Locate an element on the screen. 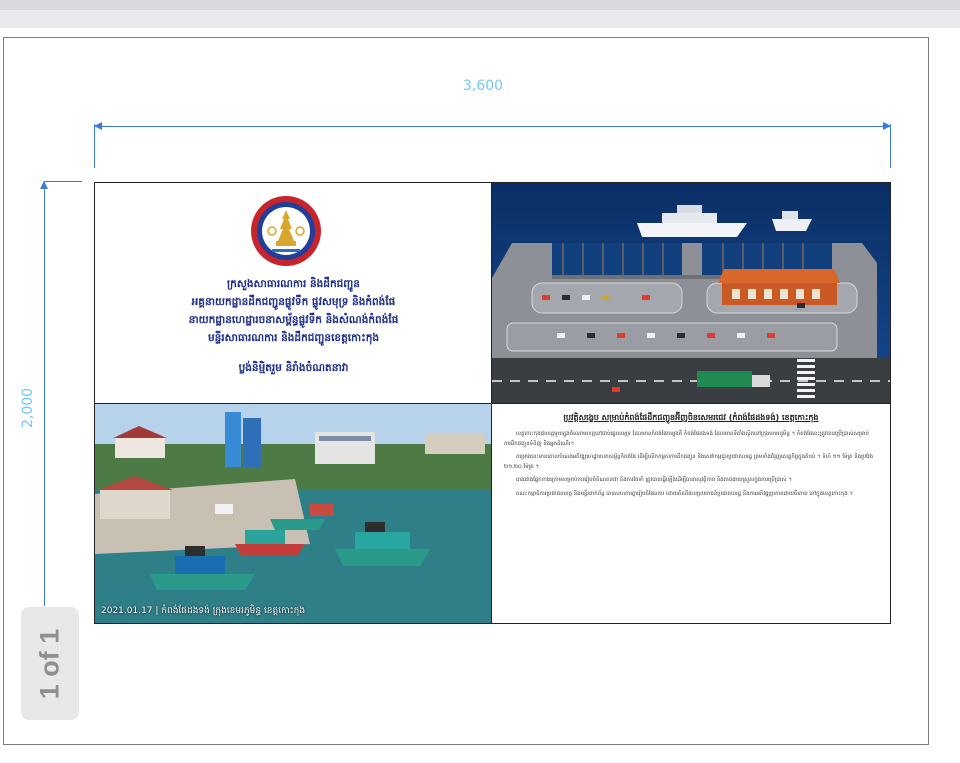  port-3d-render-image is located at coordinates (691, 293).